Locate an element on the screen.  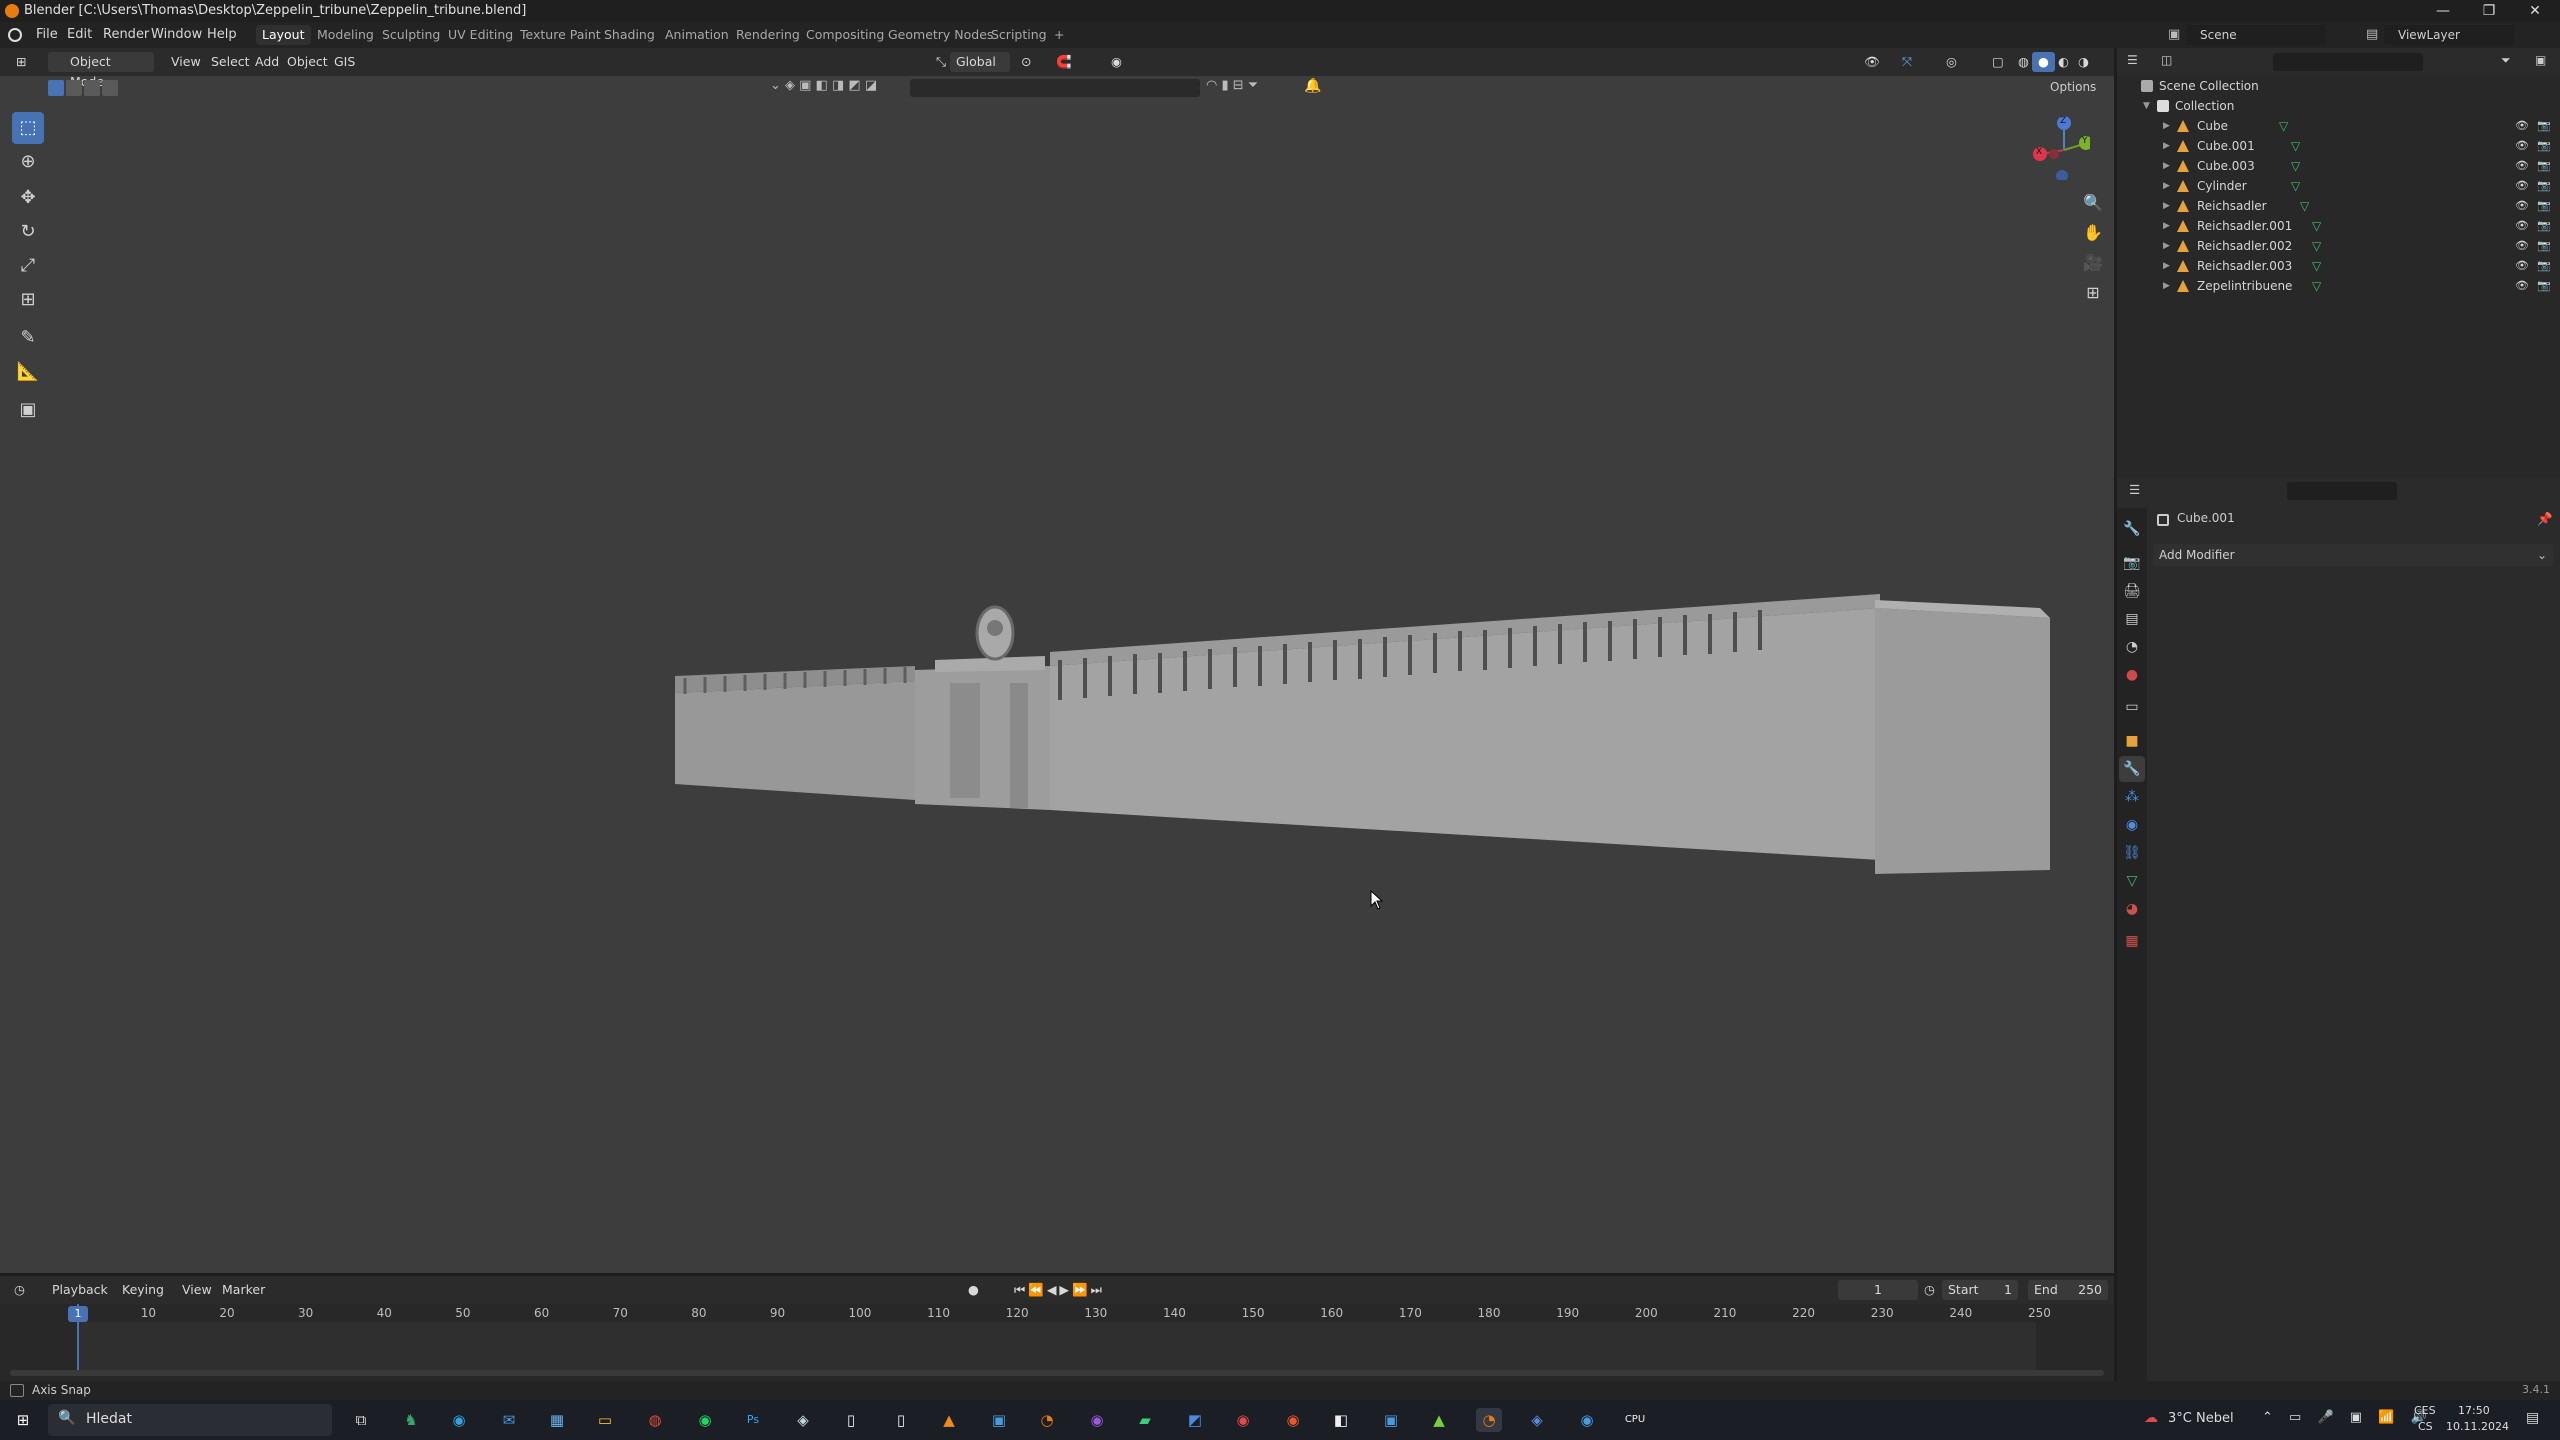
app-icon-3: ◉ is located at coordinates (1097, 1420).